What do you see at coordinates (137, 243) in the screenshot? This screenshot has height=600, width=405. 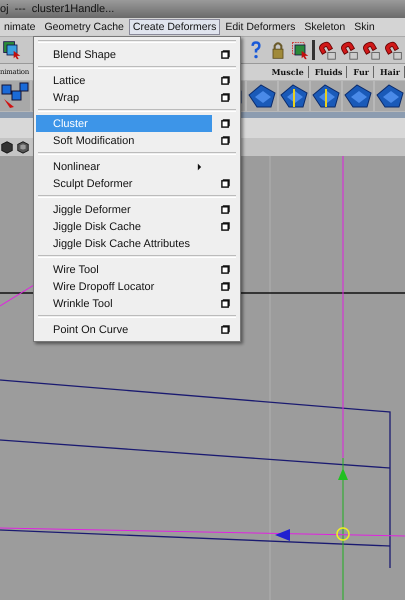 I see `menu-item: Jiggle Disk Cache Attributes` at bounding box center [137, 243].